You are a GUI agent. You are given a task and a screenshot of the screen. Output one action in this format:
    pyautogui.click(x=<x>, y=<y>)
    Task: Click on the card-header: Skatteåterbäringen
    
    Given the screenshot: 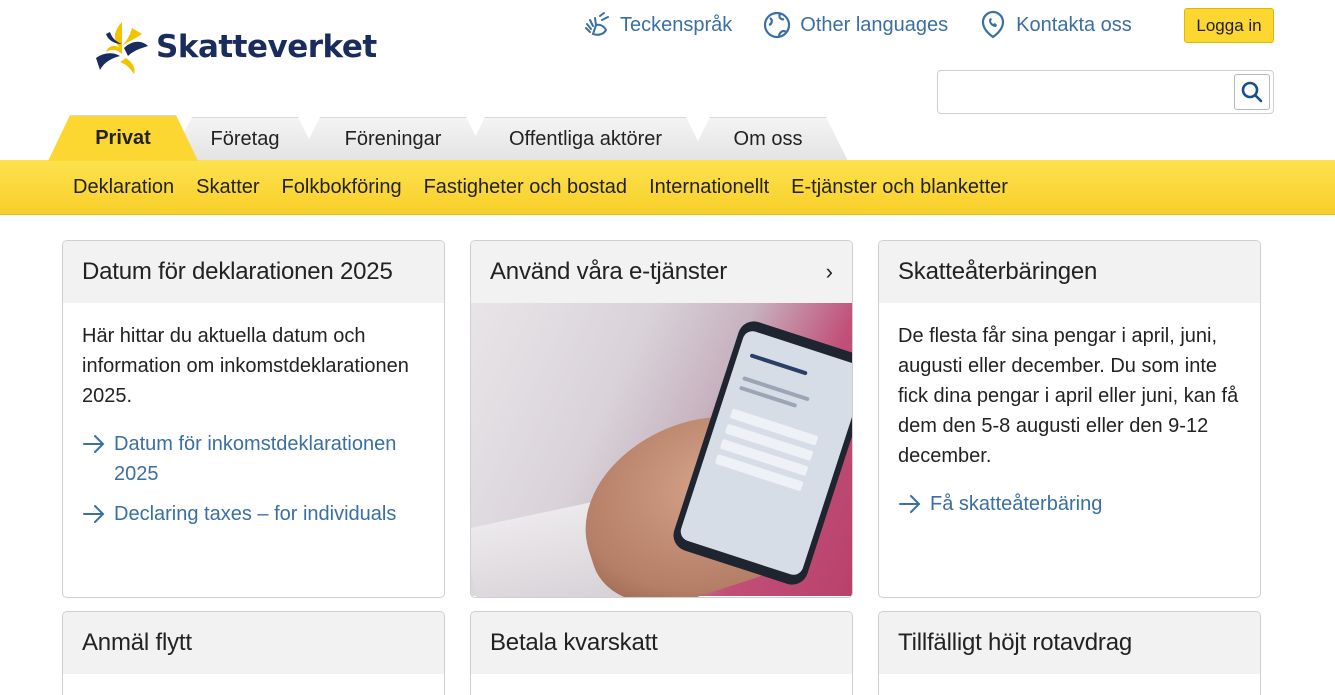 What is the action you would take?
    pyautogui.click(x=1069, y=272)
    